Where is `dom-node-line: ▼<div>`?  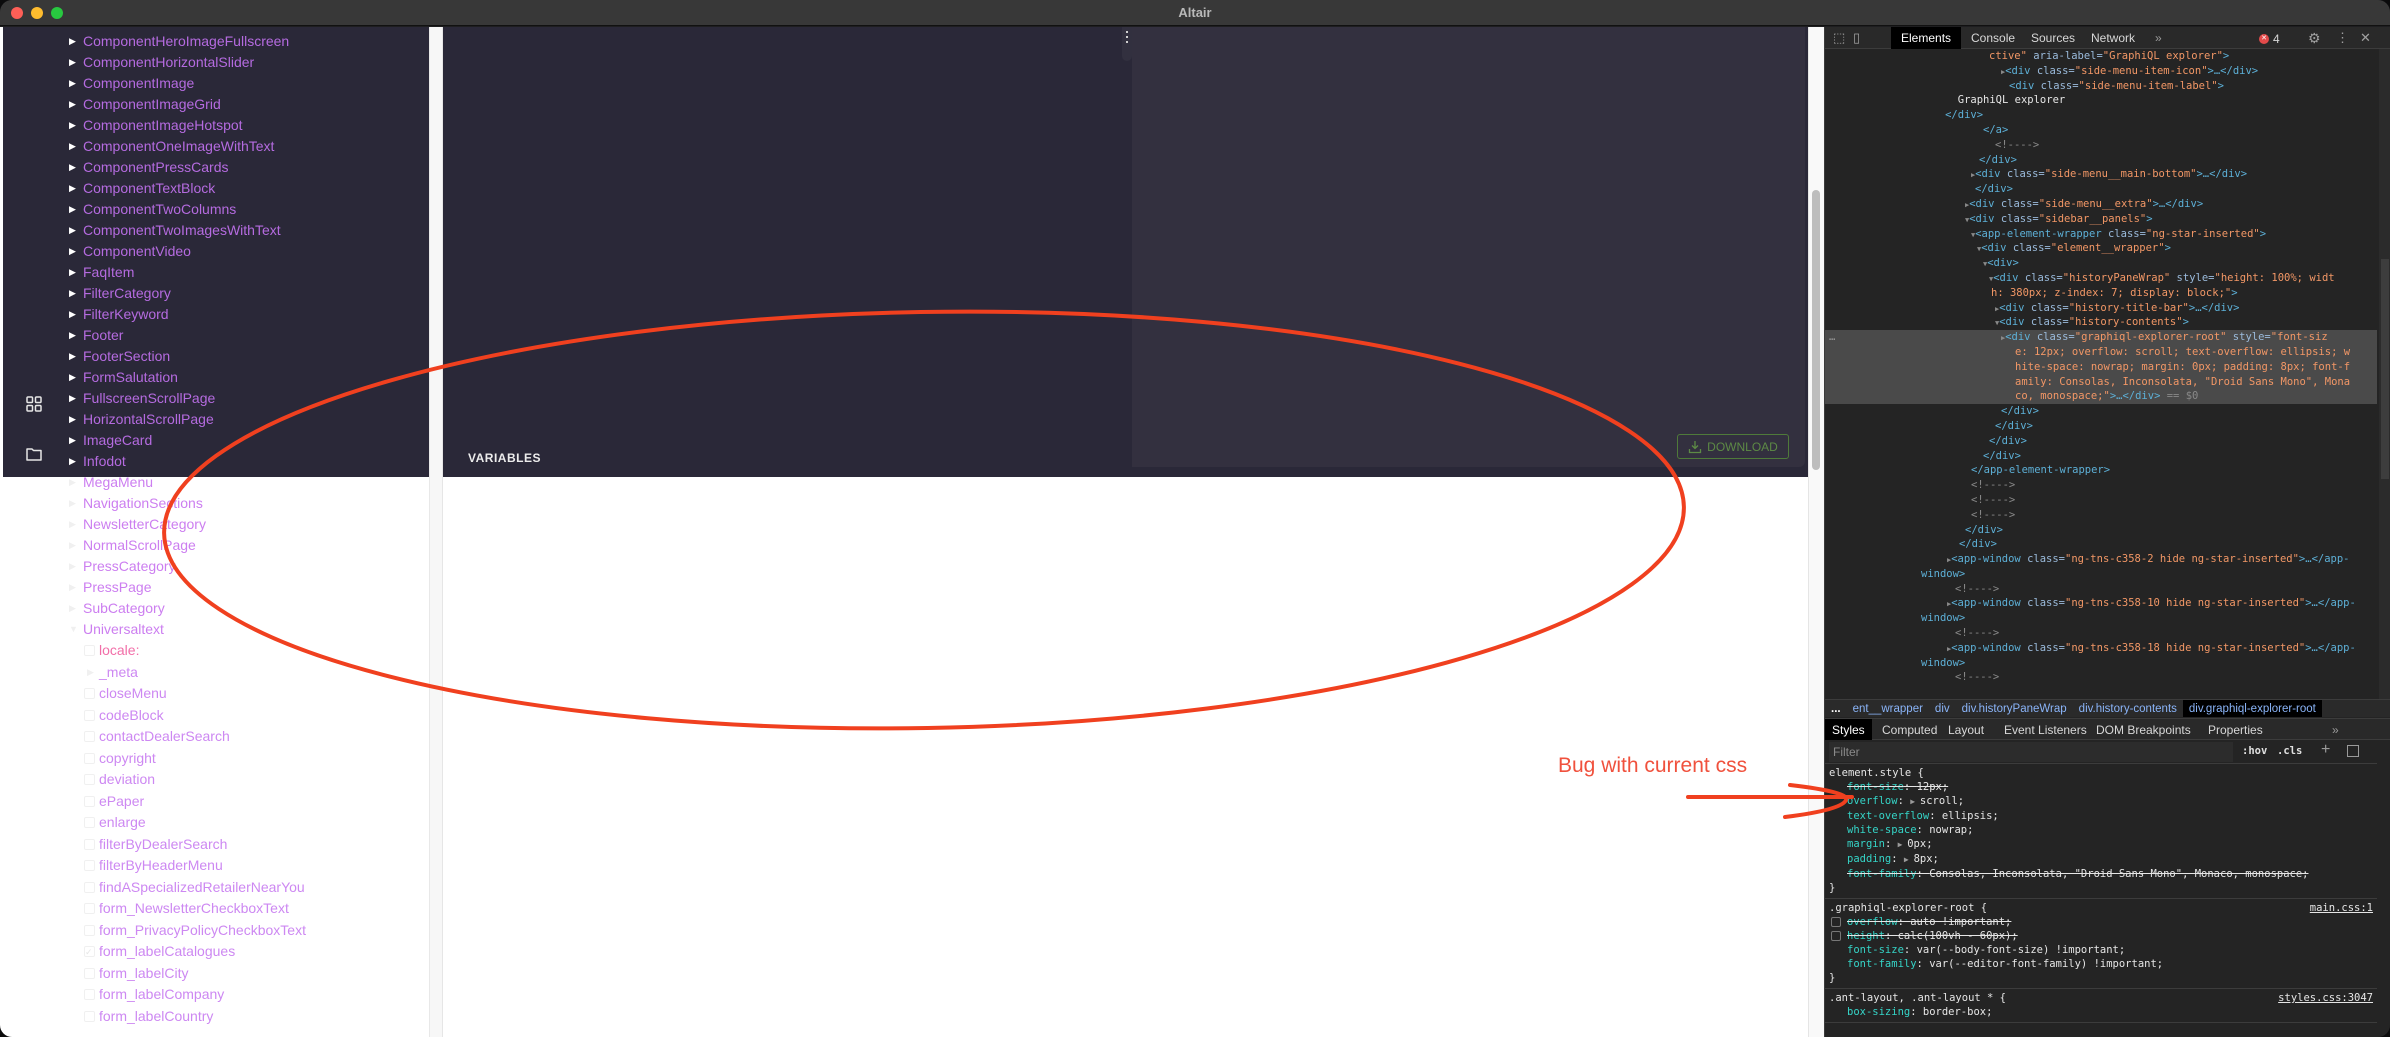
dom-node-line: ▼<div> is located at coordinates (2101, 263).